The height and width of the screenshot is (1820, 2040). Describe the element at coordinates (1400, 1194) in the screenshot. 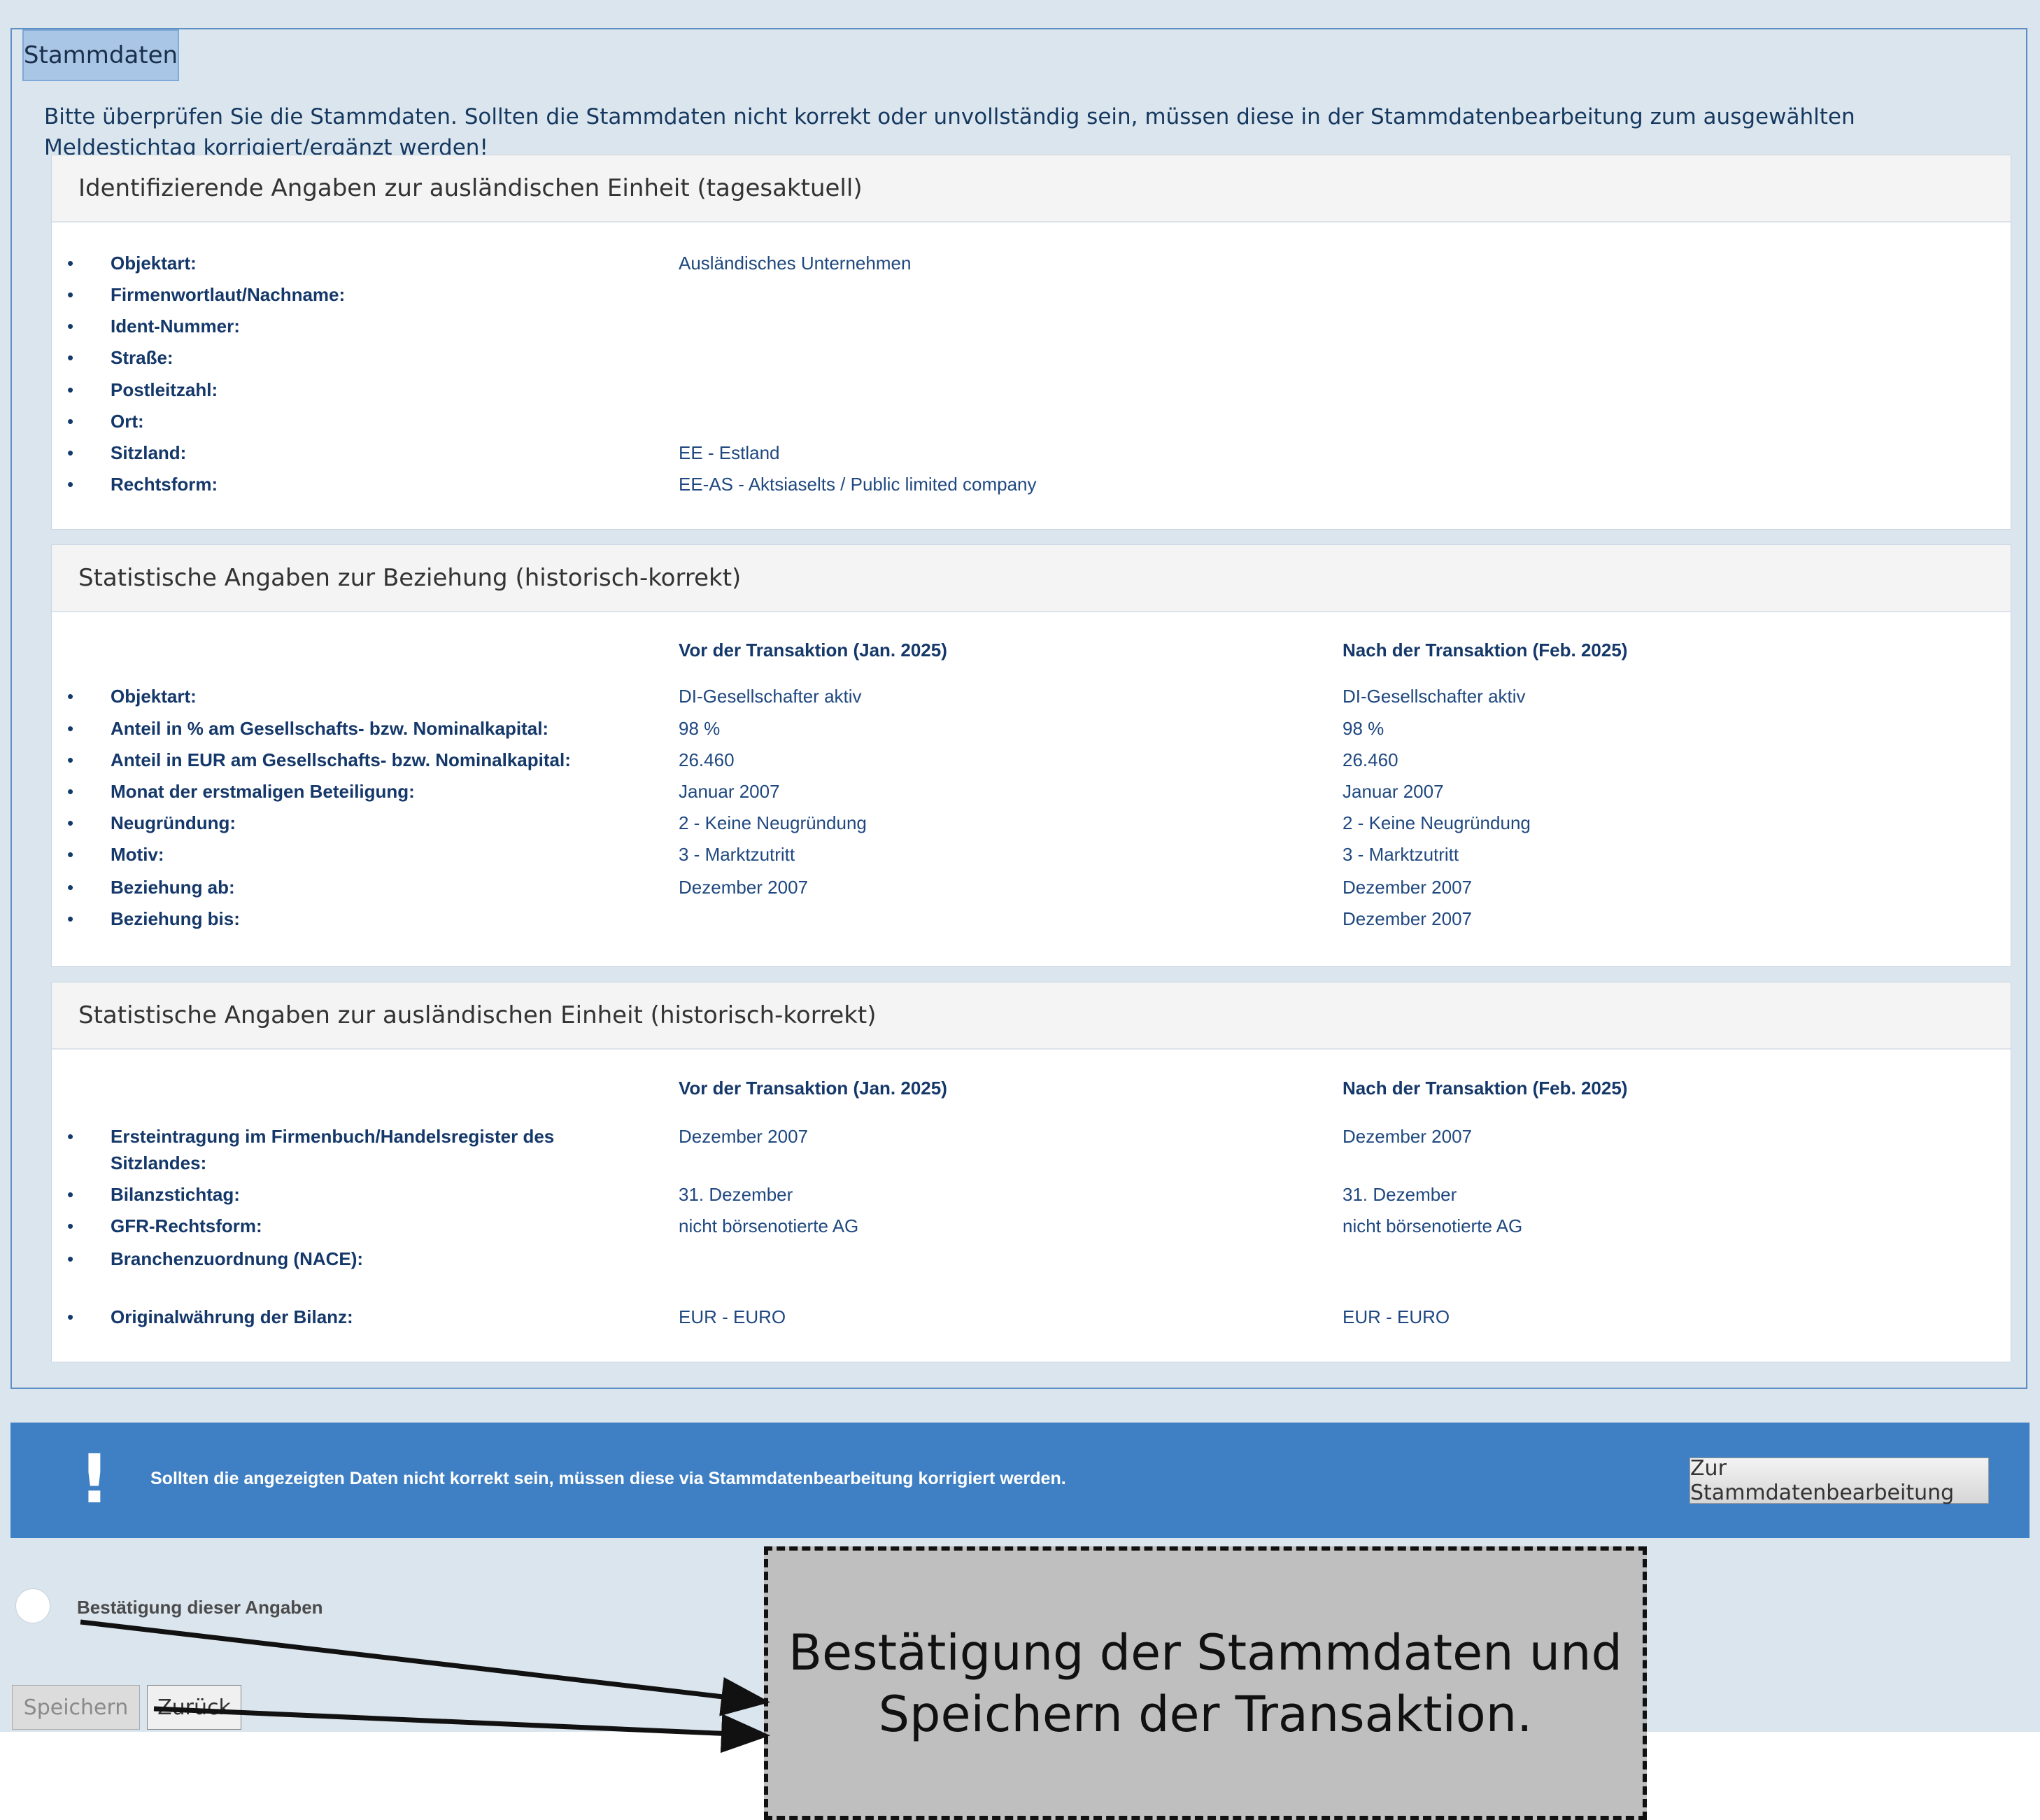

I see `value-after: 31. Dezember` at that location.